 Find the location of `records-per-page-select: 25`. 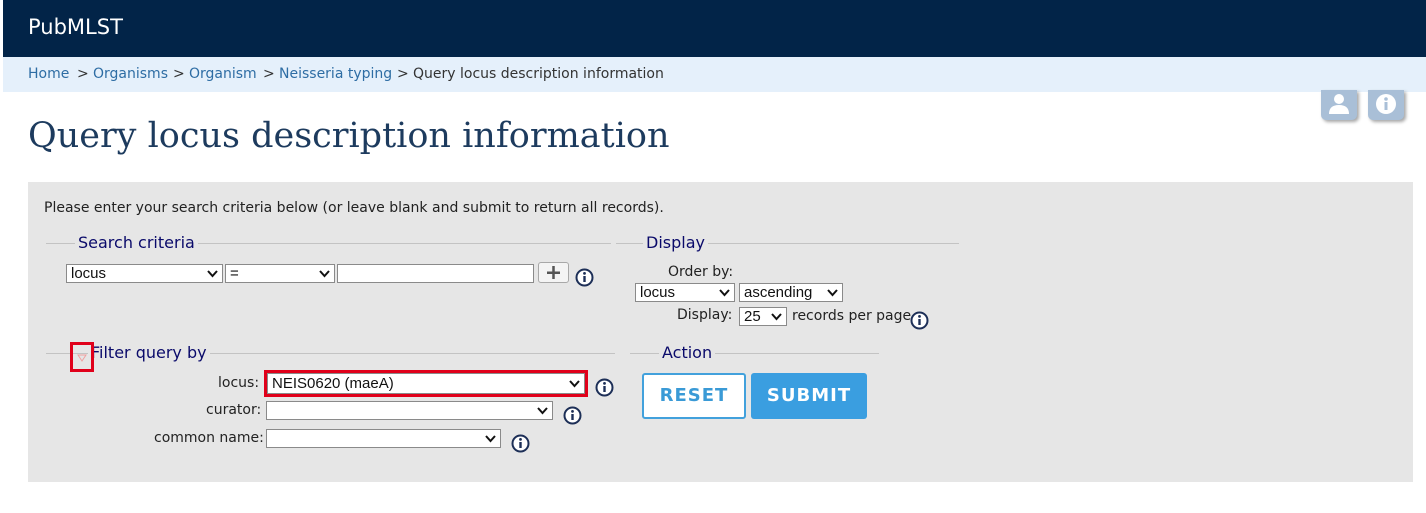

records-per-page-select: 25 is located at coordinates (763, 316).